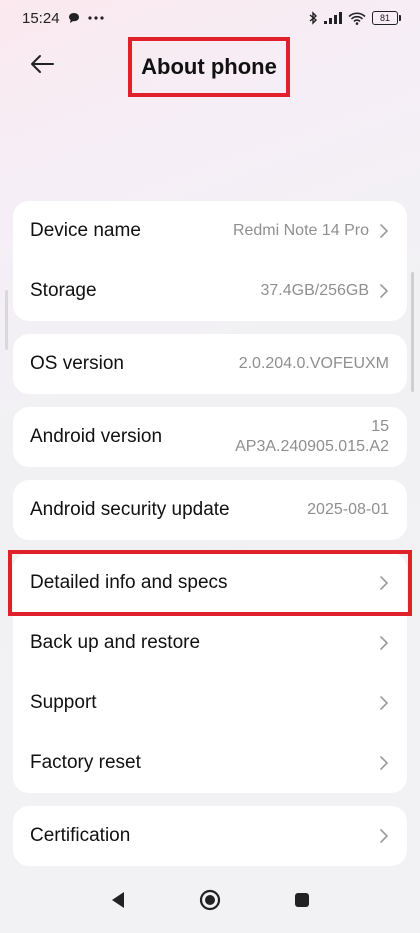 This screenshot has height=933, width=420. I want to click on nav-home-button, so click(210, 900).